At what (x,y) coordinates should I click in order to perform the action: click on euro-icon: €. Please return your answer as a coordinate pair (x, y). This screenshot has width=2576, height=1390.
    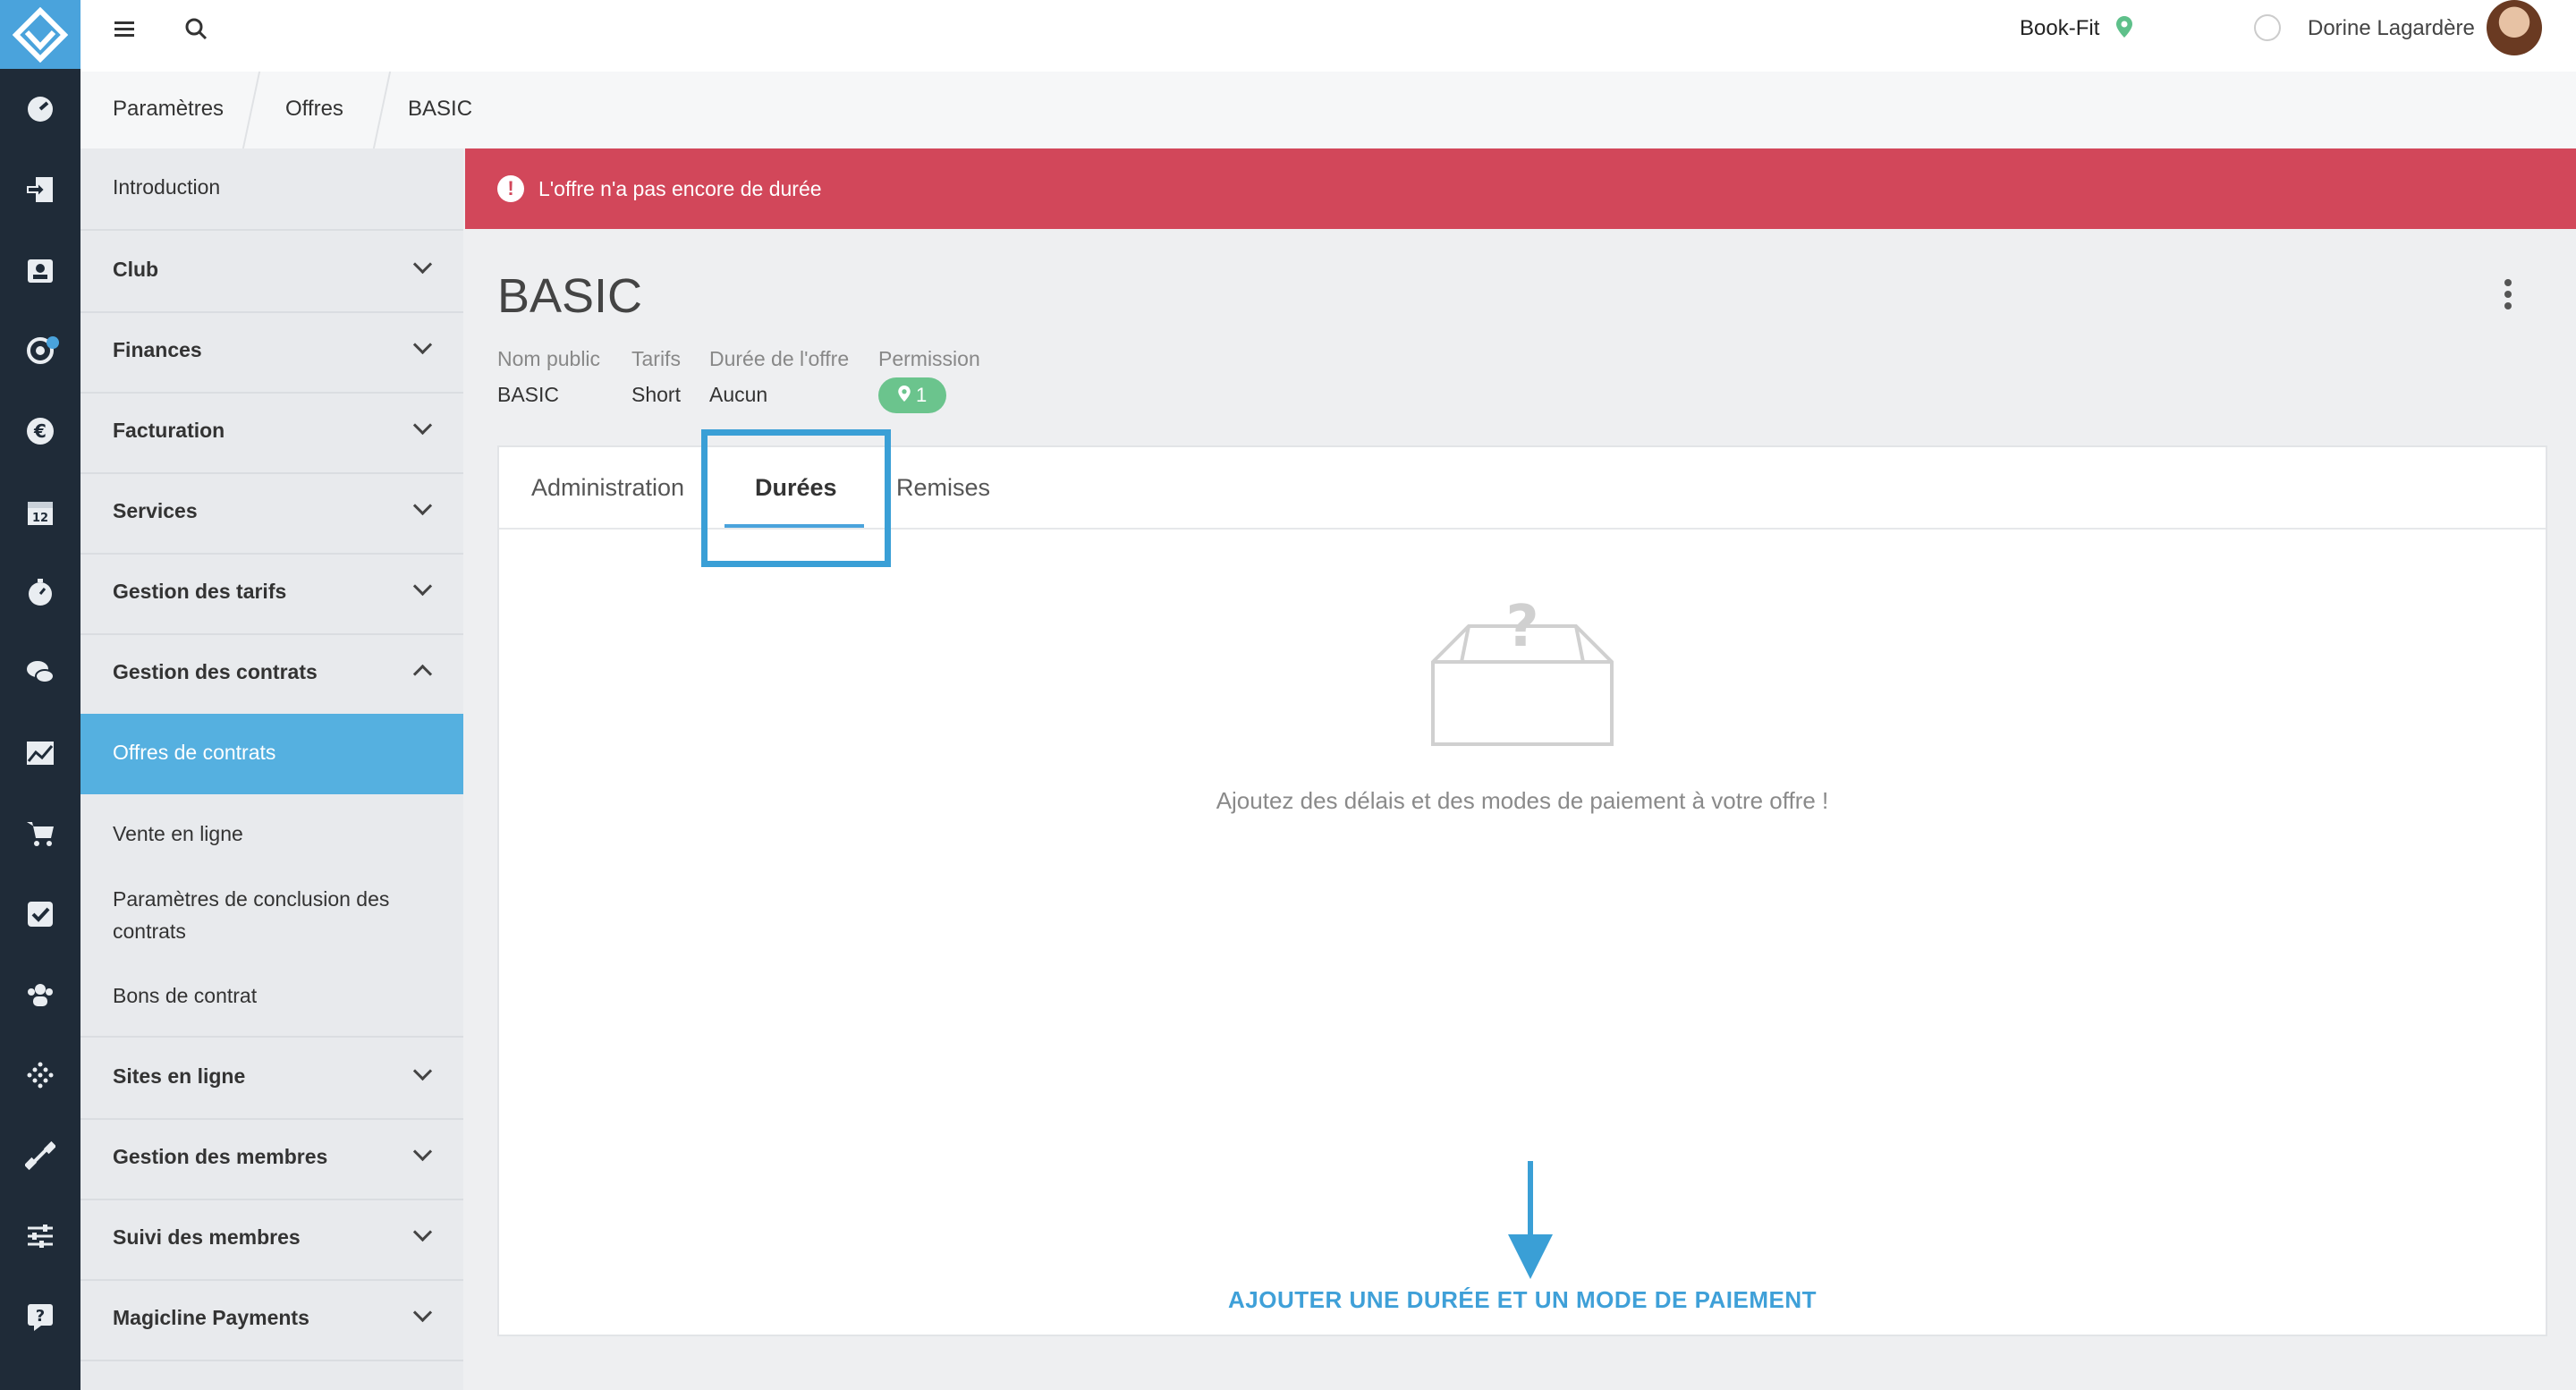
    Looking at the image, I should click on (40, 431).